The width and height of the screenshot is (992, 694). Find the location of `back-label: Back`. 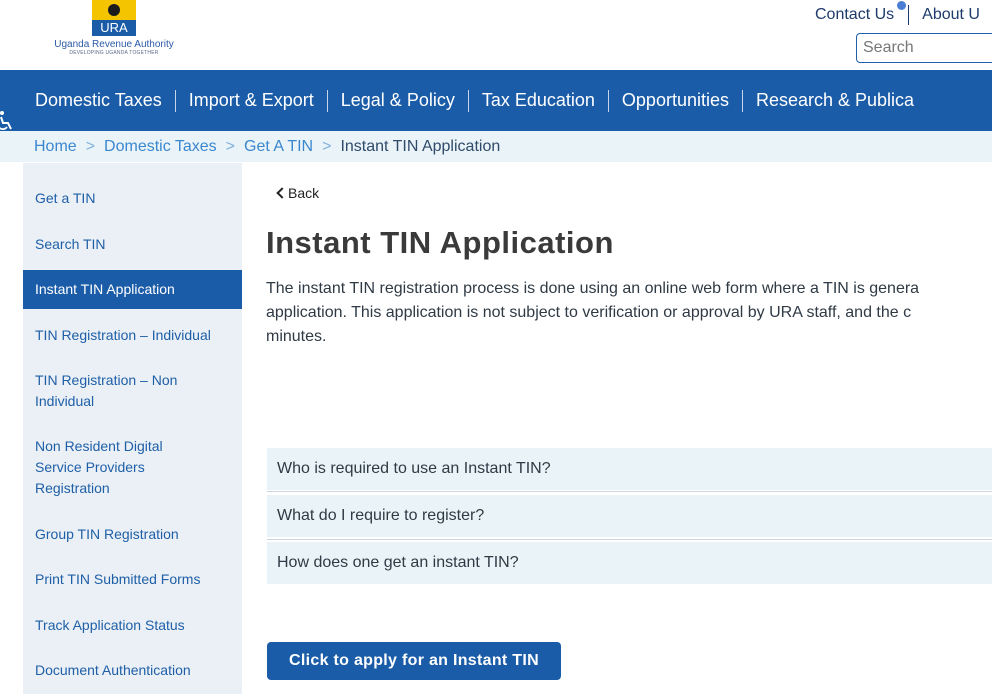

back-label: Back is located at coordinates (304, 193).